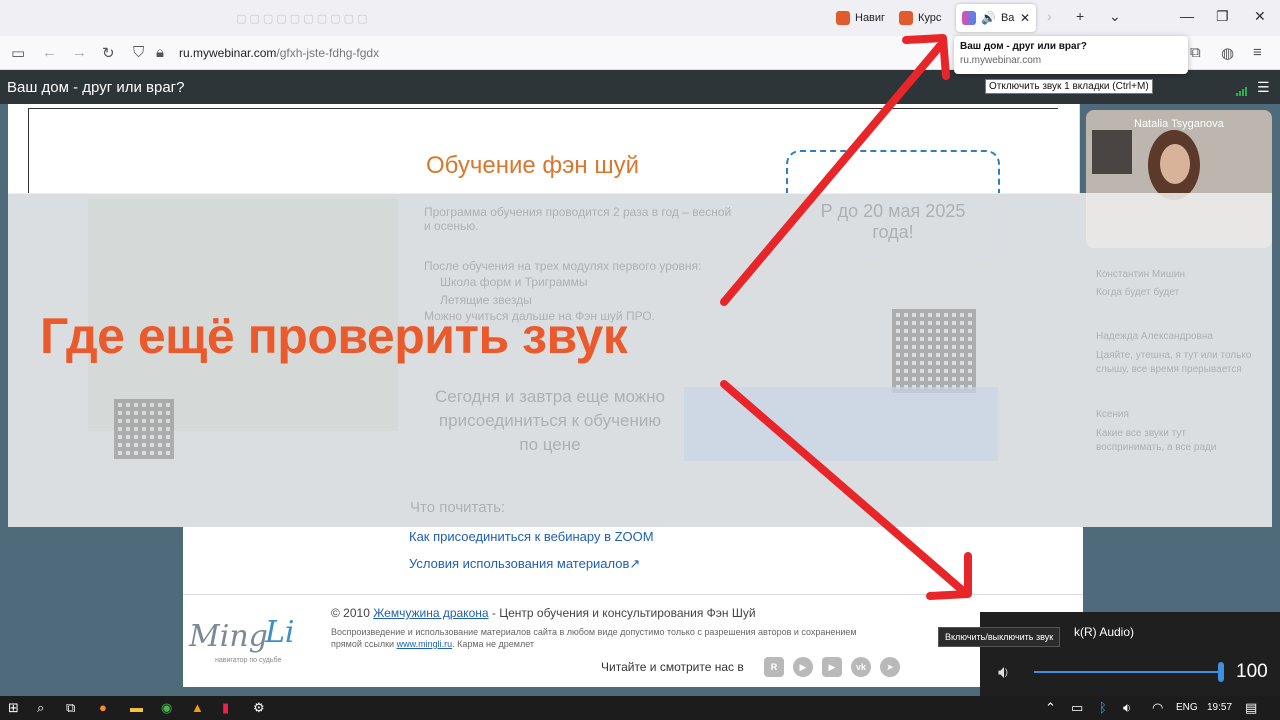 The image size is (1280, 720). What do you see at coordinates (1222, 16) in the screenshot?
I see `maximize-icon: ❐` at bounding box center [1222, 16].